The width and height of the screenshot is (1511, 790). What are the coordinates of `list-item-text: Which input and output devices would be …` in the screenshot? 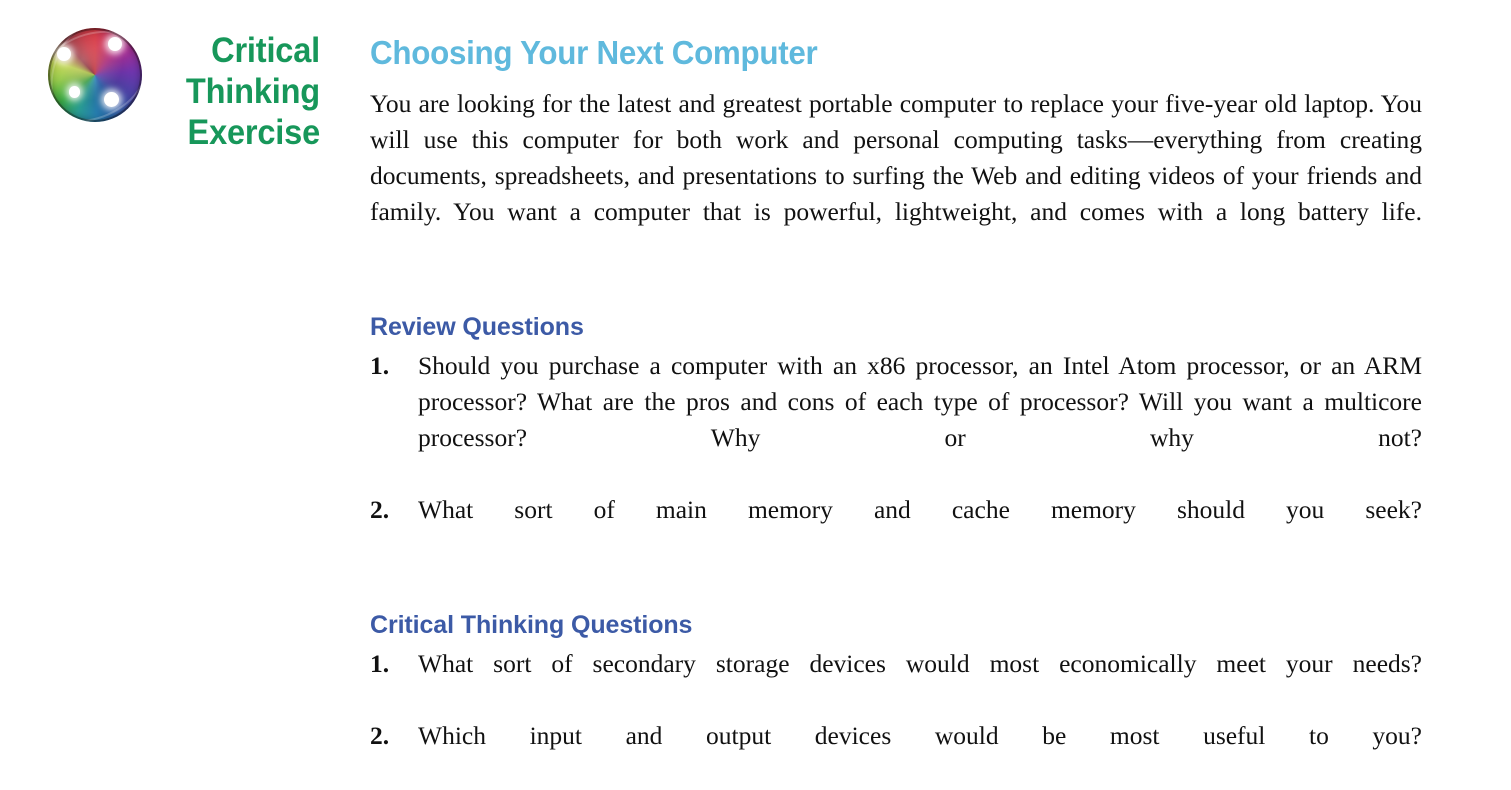 It's located at (920, 735).